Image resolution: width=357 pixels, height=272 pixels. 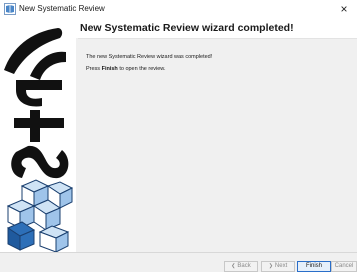 I want to click on wizard-title: New Systematic Review wizard completed!, so click(x=187, y=28).